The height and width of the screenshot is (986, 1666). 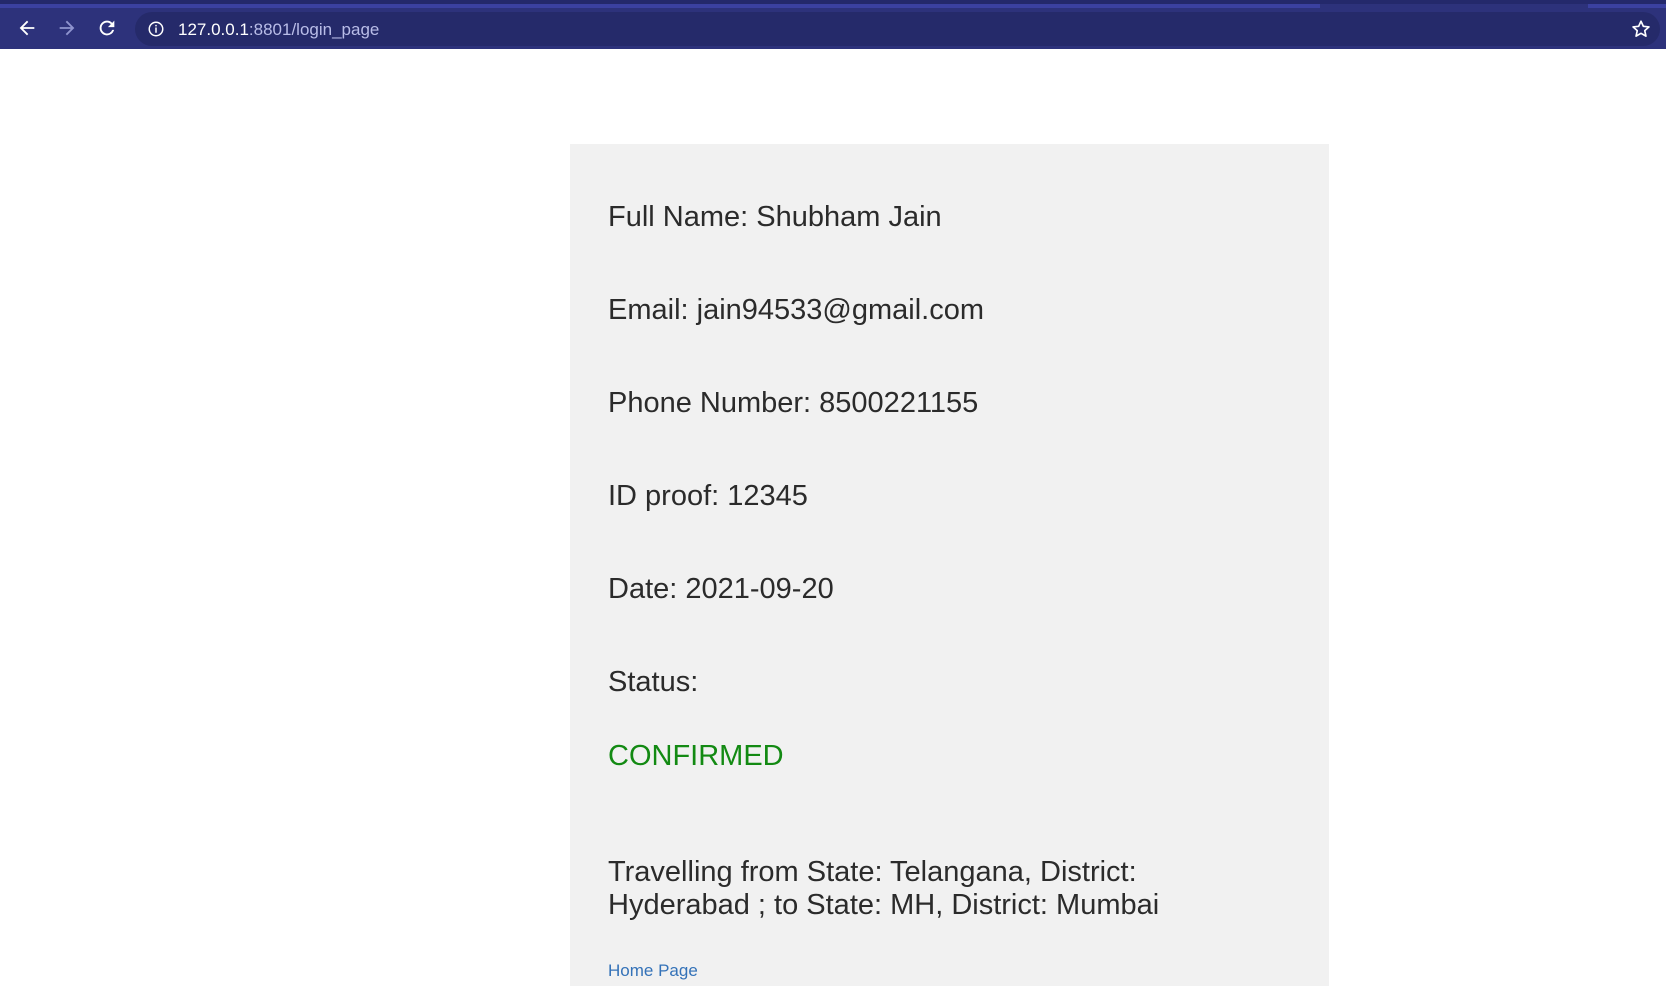 I want to click on id-proof-text: ID proof: 12345, so click(x=708, y=496).